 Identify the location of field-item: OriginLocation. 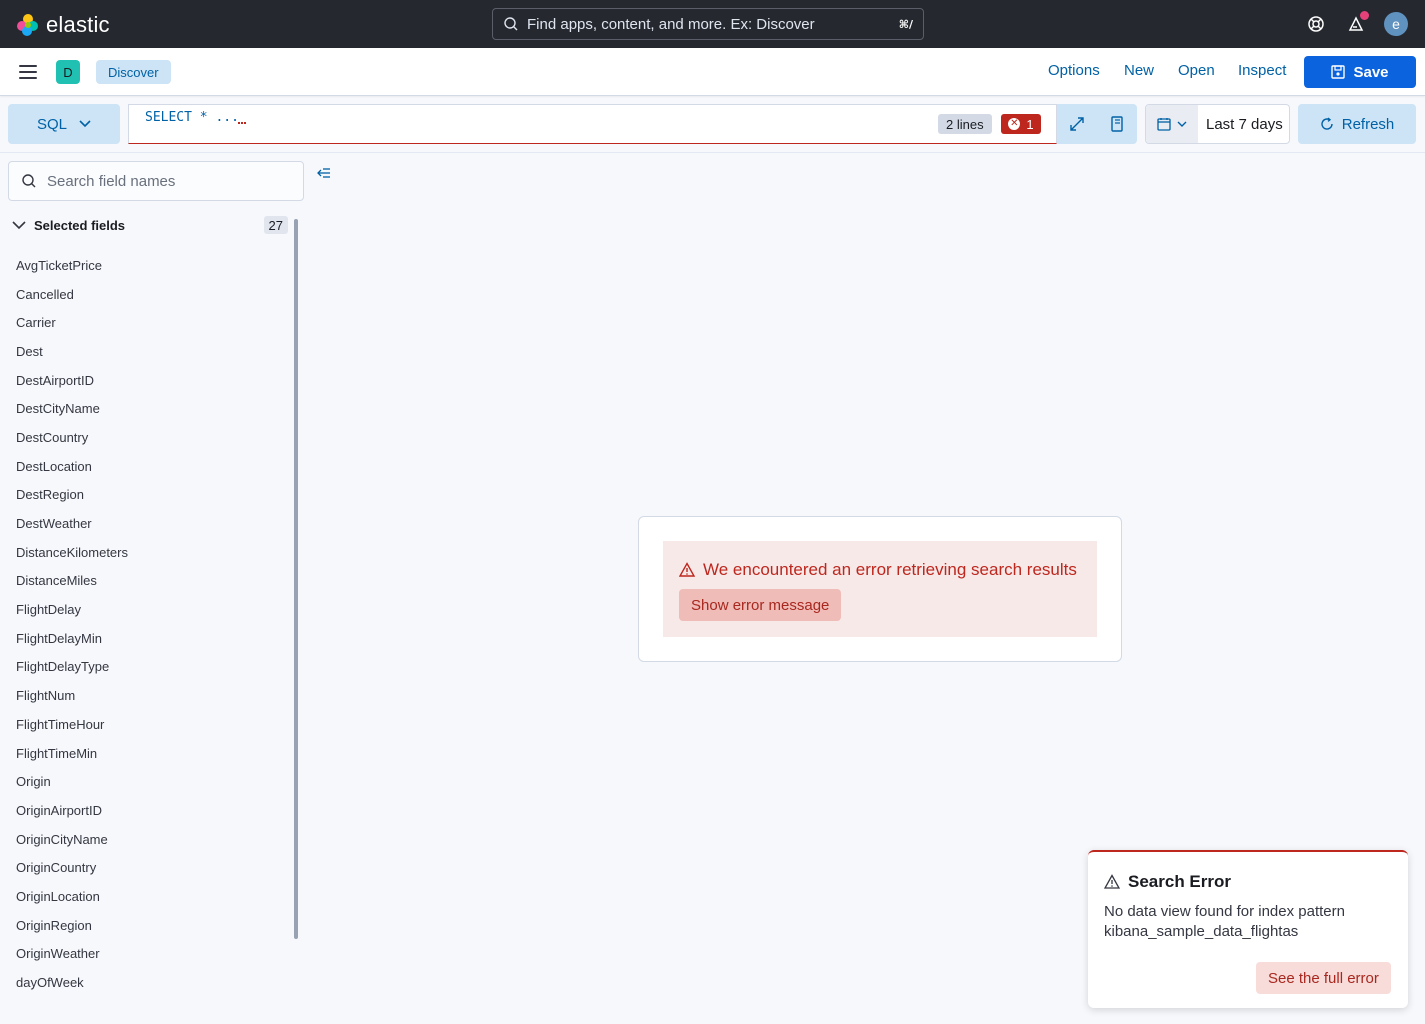
(72, 896).